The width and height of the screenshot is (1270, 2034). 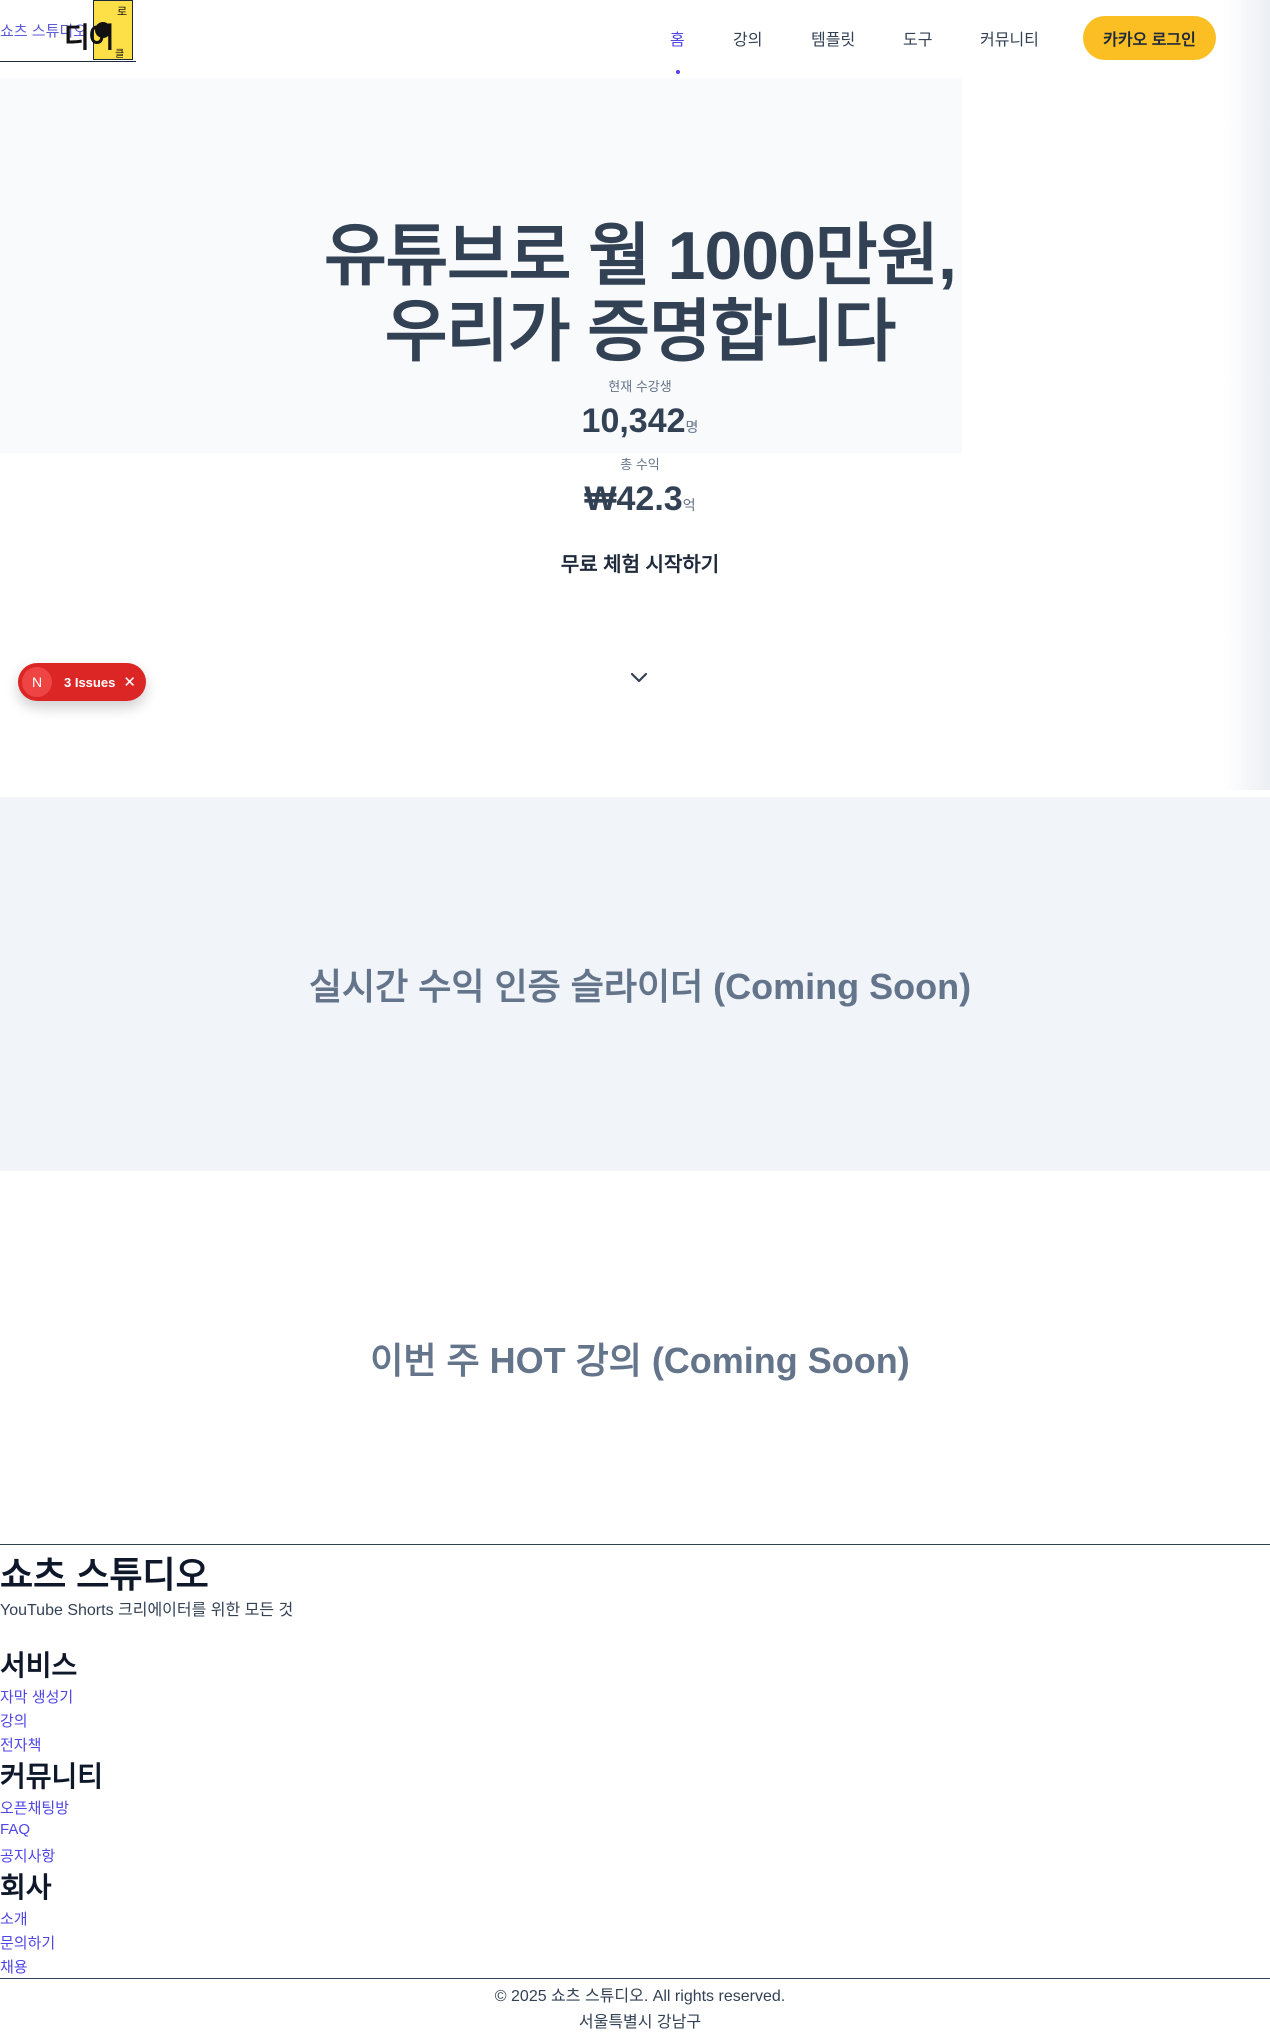 What do you see at coordinates (15, 1829) in the screenshot?
I see `footer-link-faq: FAQ` at bounding box center [15, 1829].